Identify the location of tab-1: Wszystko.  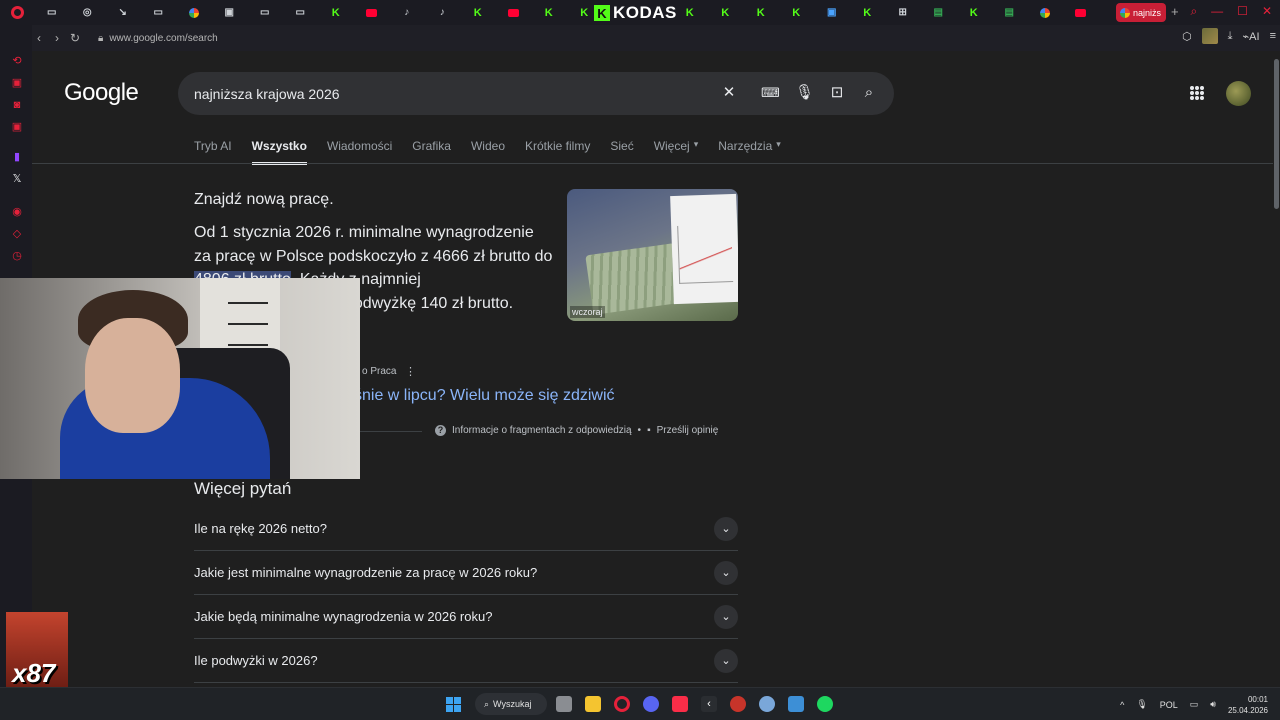
(279, 152).